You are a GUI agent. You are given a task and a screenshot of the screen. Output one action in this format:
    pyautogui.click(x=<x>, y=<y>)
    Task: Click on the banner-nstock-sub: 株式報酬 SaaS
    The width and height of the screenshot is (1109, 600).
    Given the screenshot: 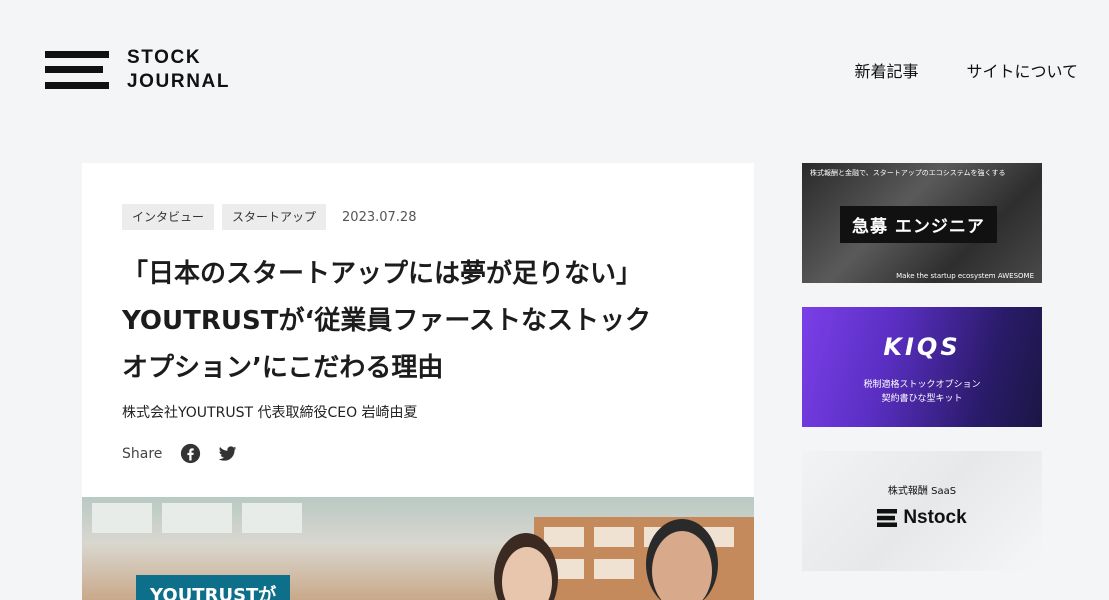 What is the action you would take?
    pyautogui.click(x=922, y=491)
    